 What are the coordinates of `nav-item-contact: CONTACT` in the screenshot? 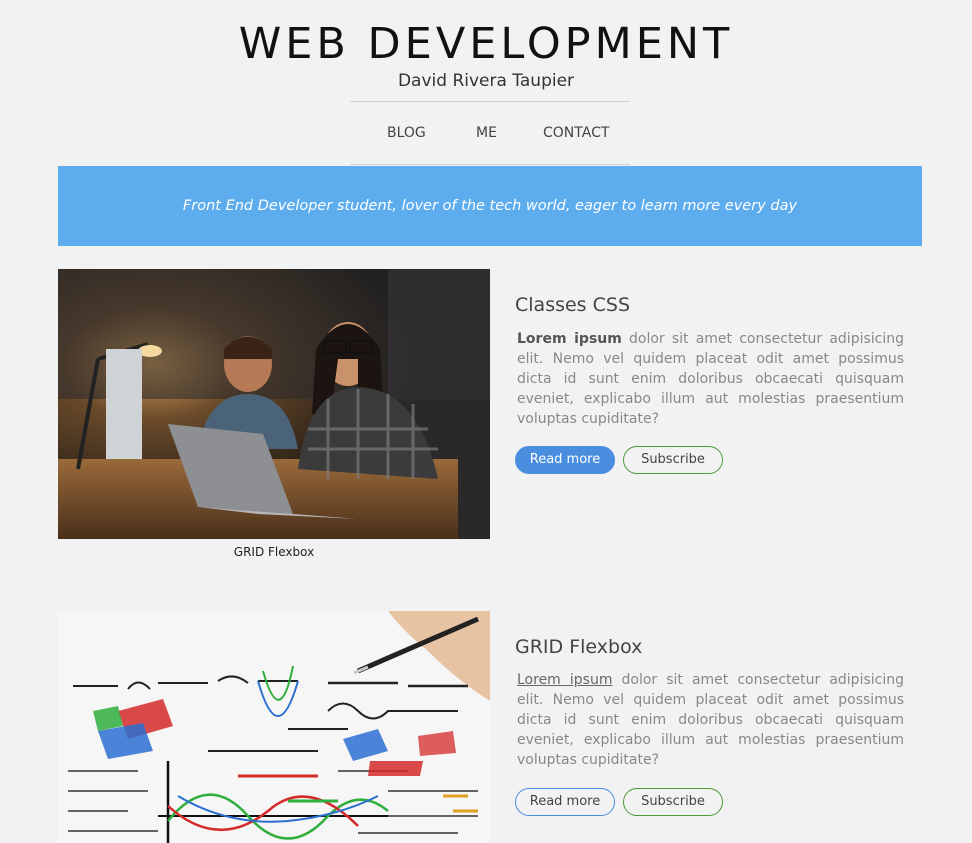 It's located at (576, 133).